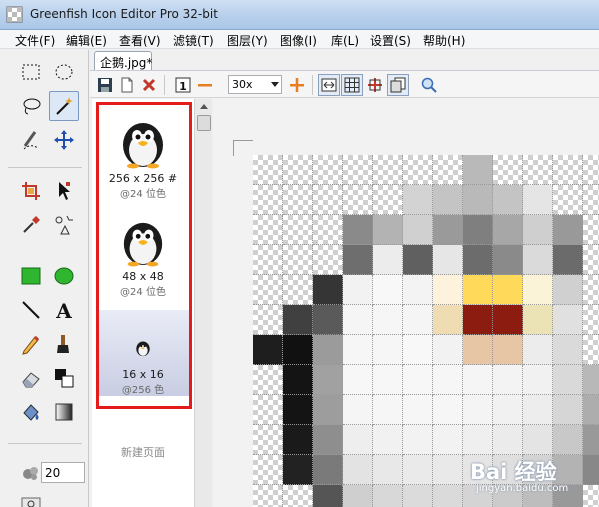 This screenshot has height=507, width=599. What do you see at coordinates (64, 310) in the screenshot?
I see `text-tool: A` at bounding box center [64, 310].